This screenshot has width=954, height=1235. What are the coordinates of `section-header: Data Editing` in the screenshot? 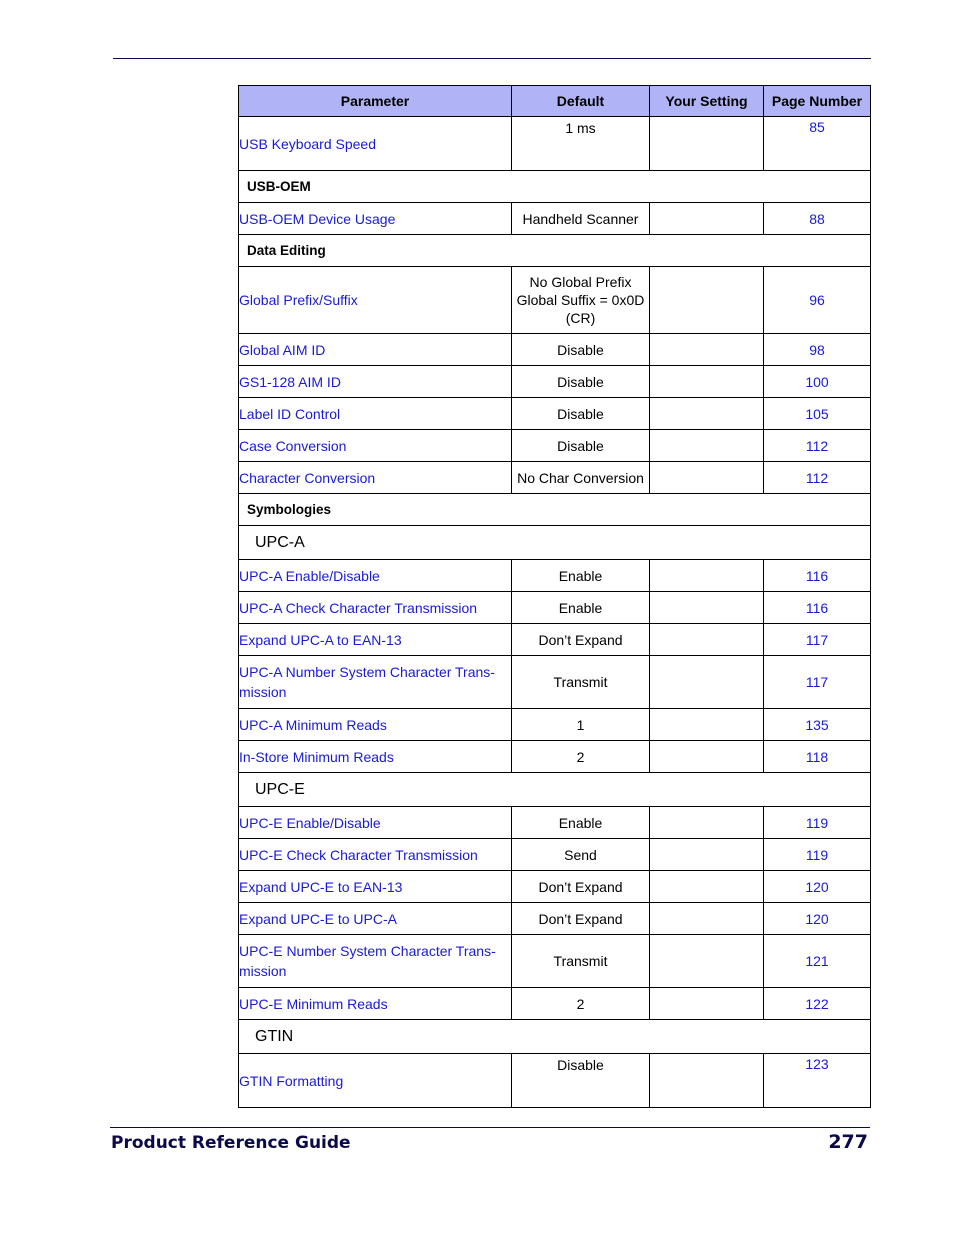 It's located at (554, 250).